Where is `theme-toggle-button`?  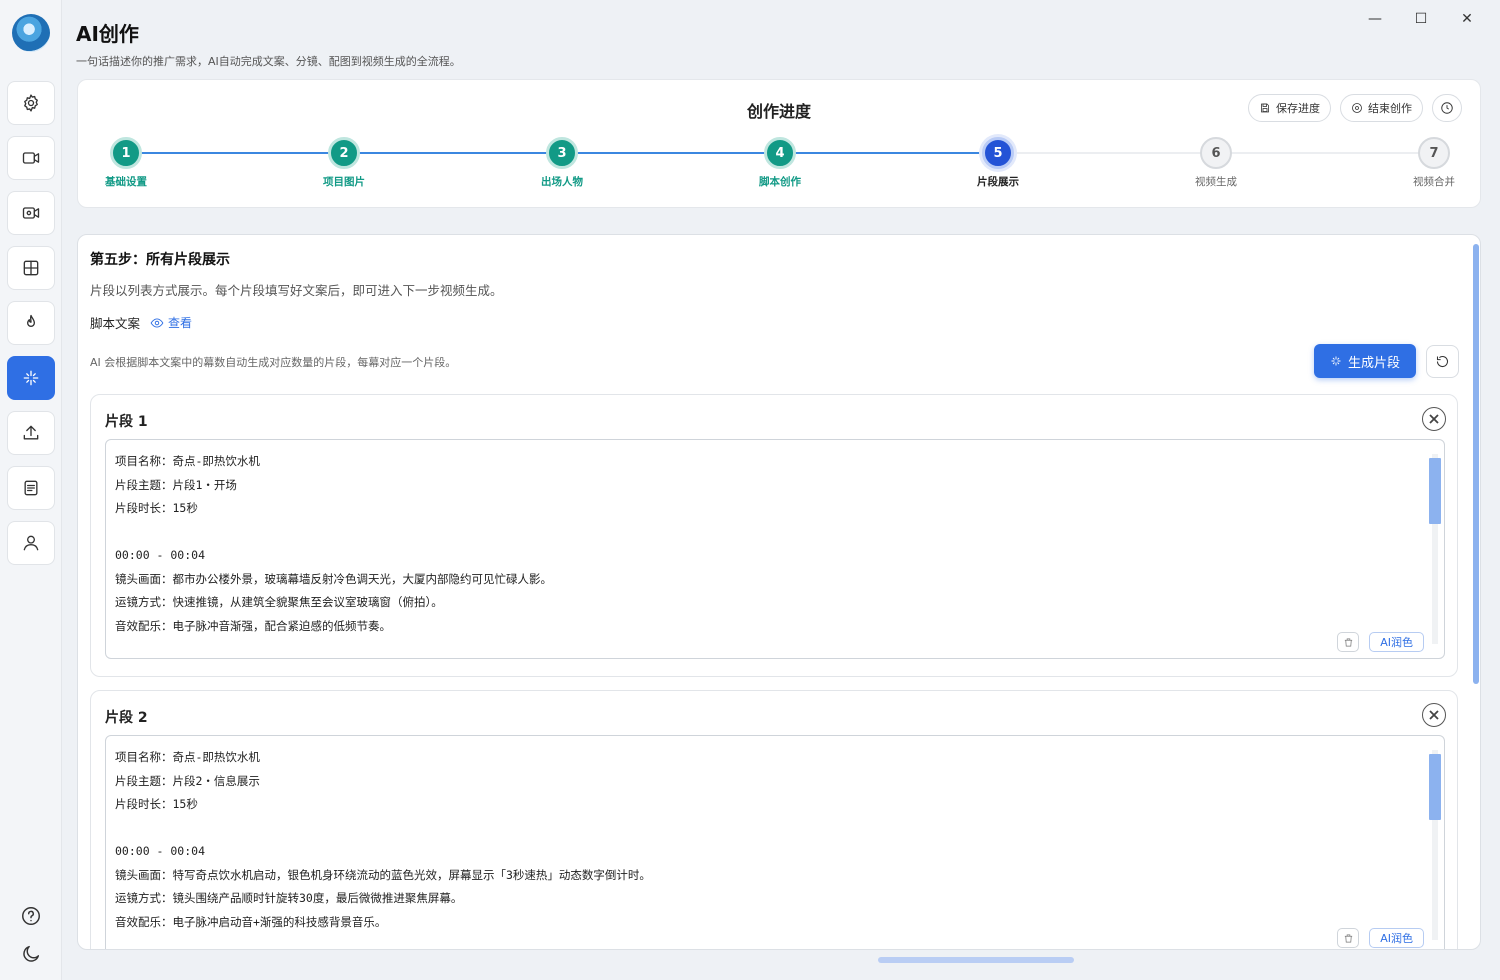 theme-toggle-button is located at coordinates (31, 954).